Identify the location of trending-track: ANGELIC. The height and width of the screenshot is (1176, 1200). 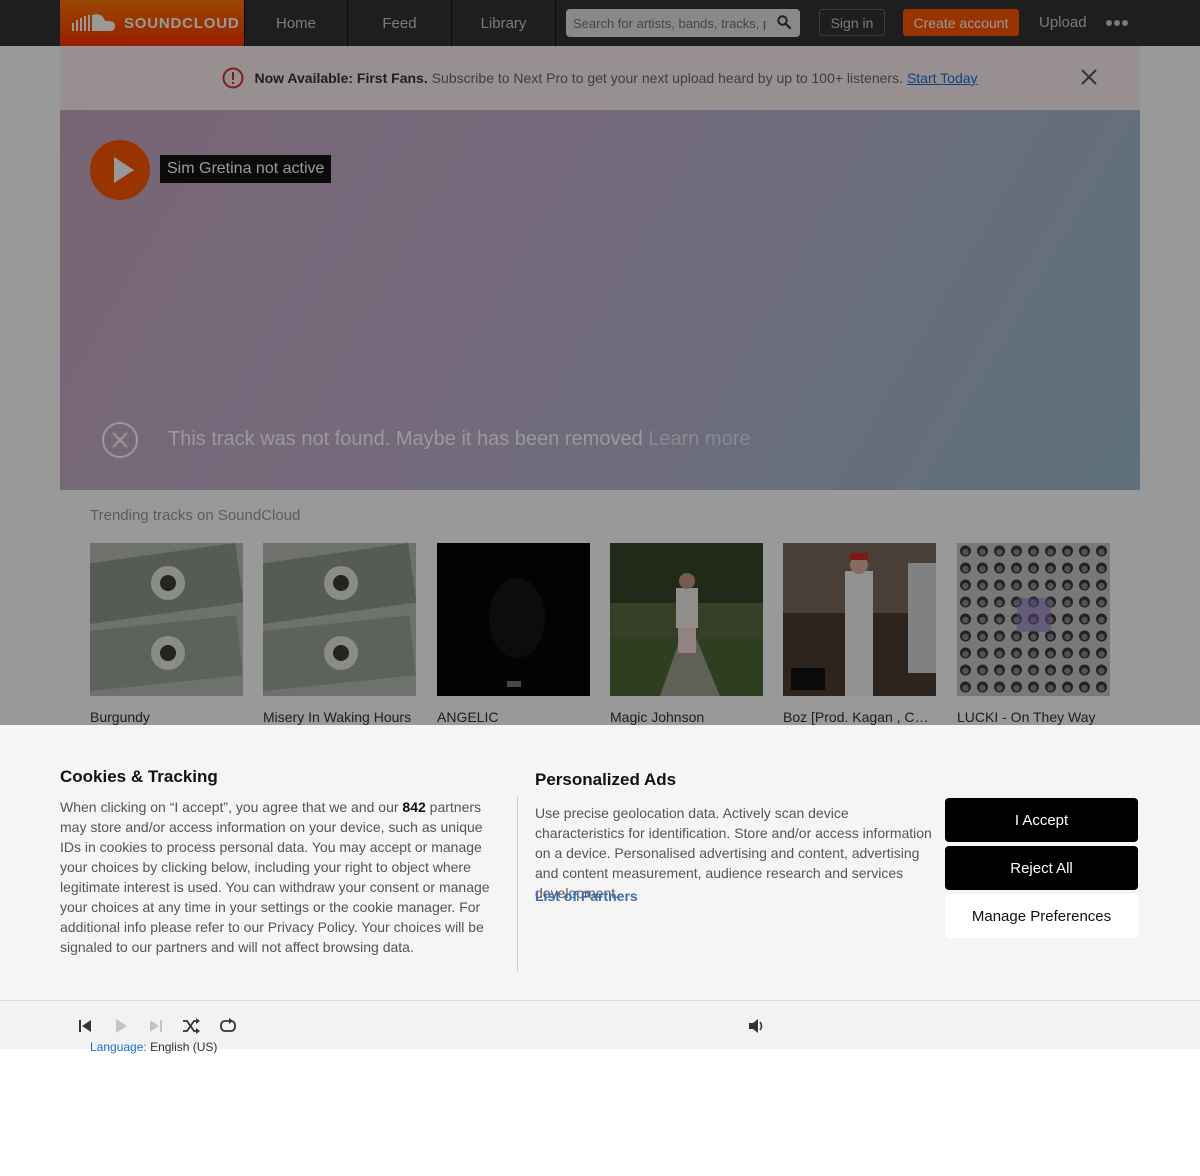
(513, 634).